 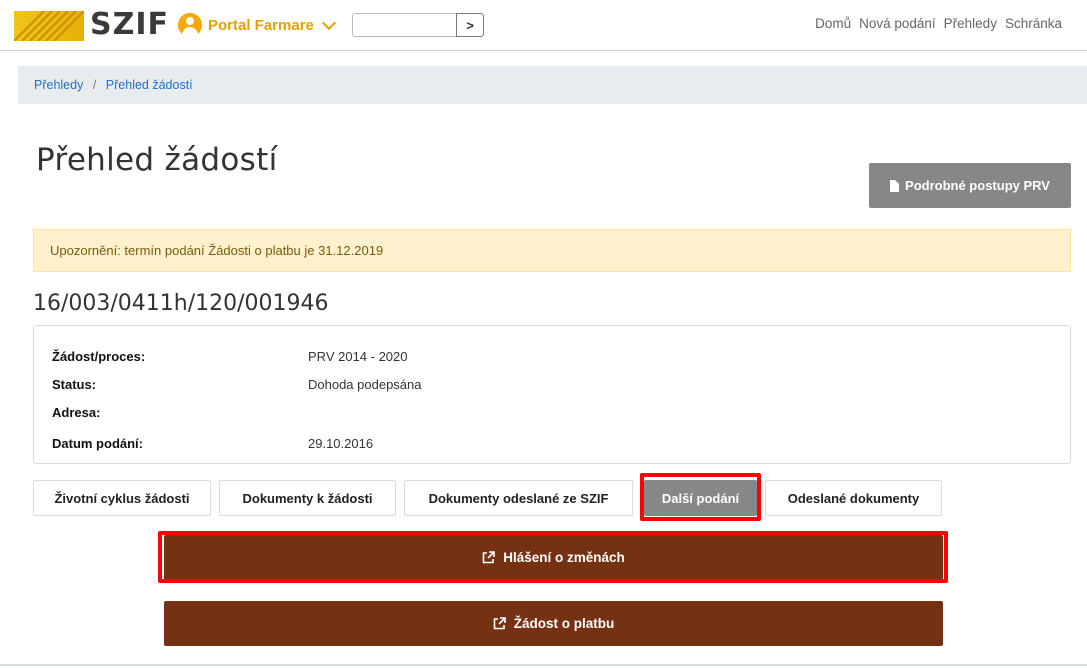 I want to click on search-input, so click(x=404, y=25).